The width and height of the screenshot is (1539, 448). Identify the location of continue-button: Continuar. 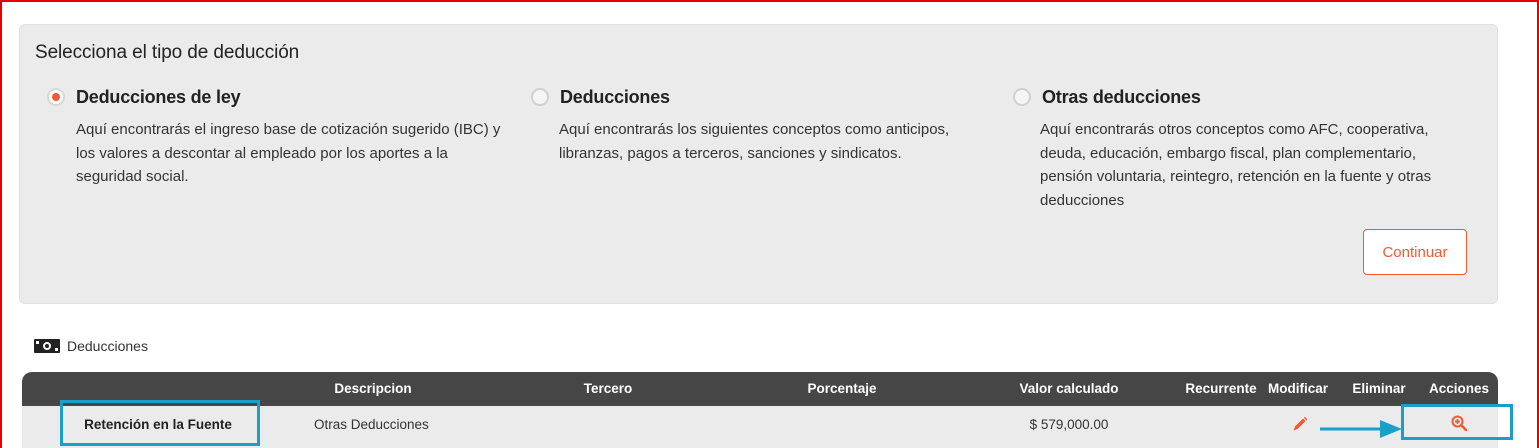
(1415, 252).